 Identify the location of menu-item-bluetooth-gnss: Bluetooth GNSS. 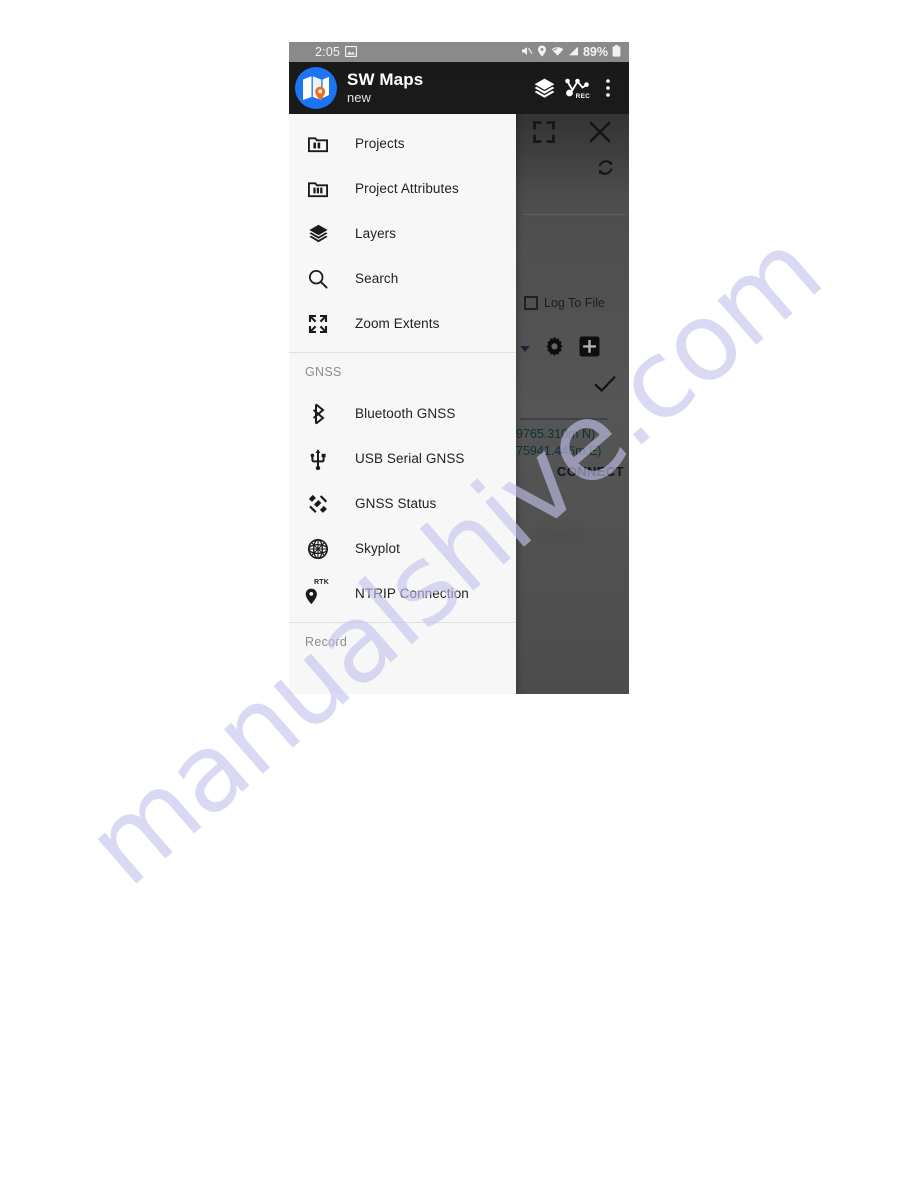
(402, 413).